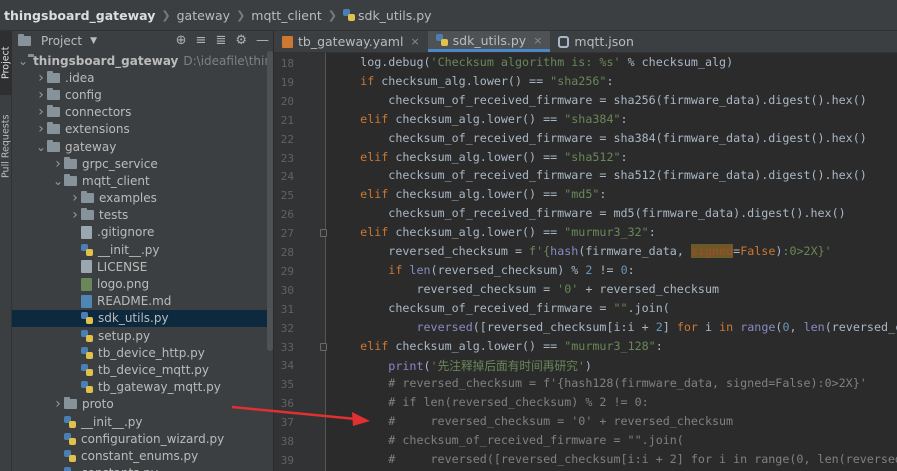 This screenshot has width=897, height=471. Describe the element at coordinates (469, 194) in the screenshot. I see `code-line: elif checksum_alg.lower() == "md5":` at that location.